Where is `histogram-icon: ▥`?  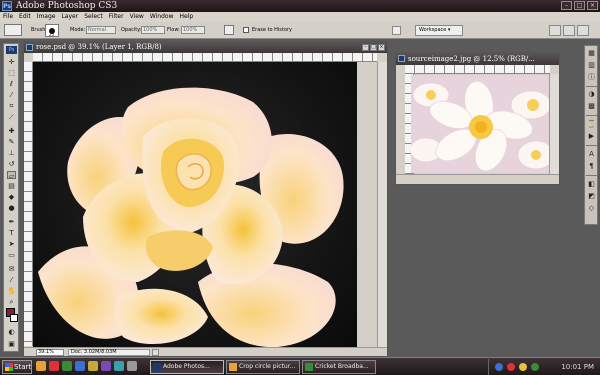 histogram-icon: ▥ is located at coordinates (591, 65).